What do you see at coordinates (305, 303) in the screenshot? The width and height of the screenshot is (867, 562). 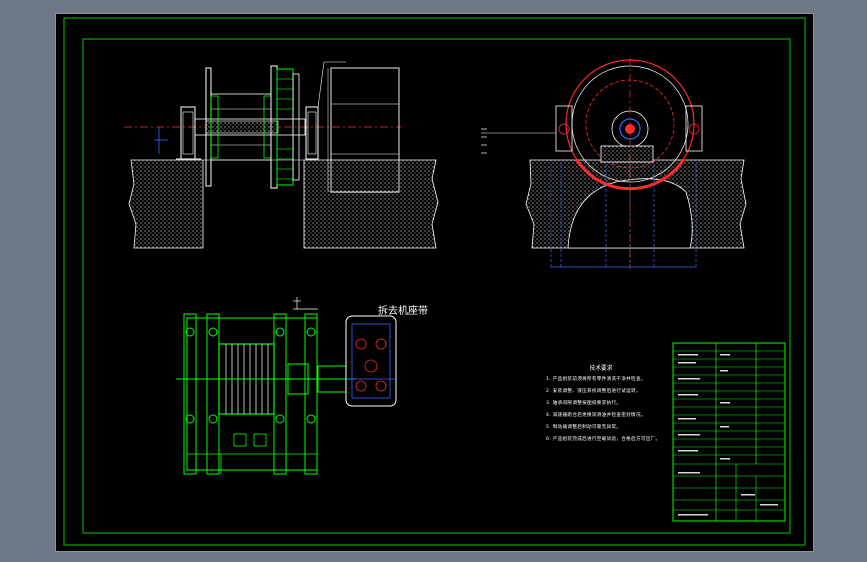 I see `section-marker` at bounding box center [305, 303].